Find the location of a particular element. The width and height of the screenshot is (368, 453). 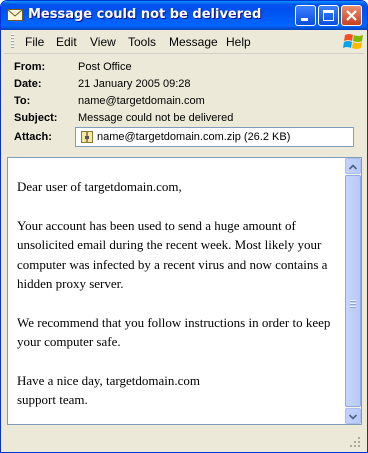

vertical-scrollbar is located at coordinates (353, 291).